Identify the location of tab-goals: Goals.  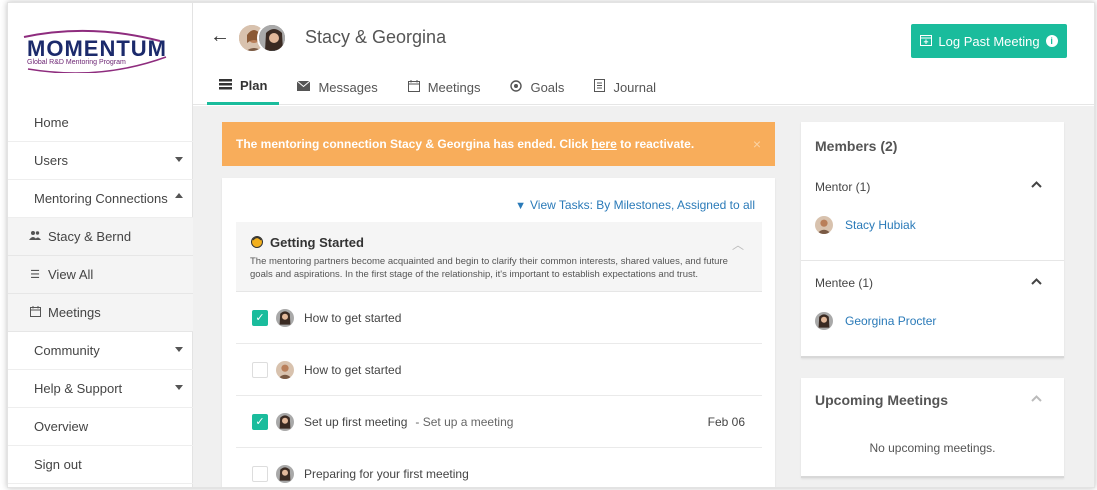
(537, 87).